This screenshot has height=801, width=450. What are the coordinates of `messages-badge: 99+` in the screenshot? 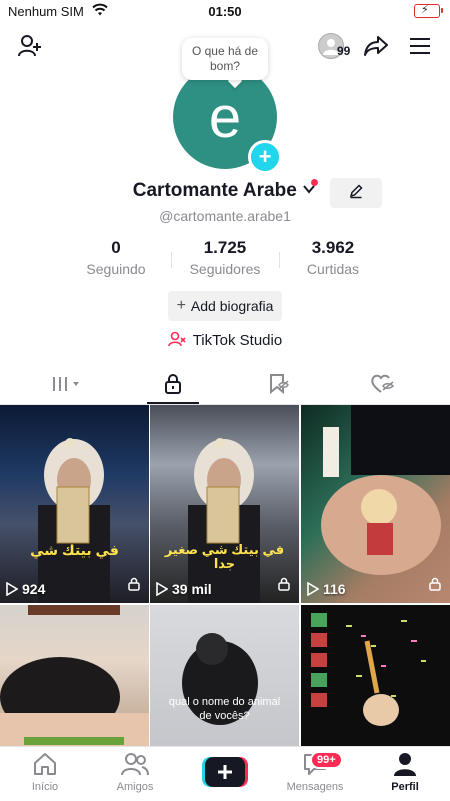 It's located at (326, 760).